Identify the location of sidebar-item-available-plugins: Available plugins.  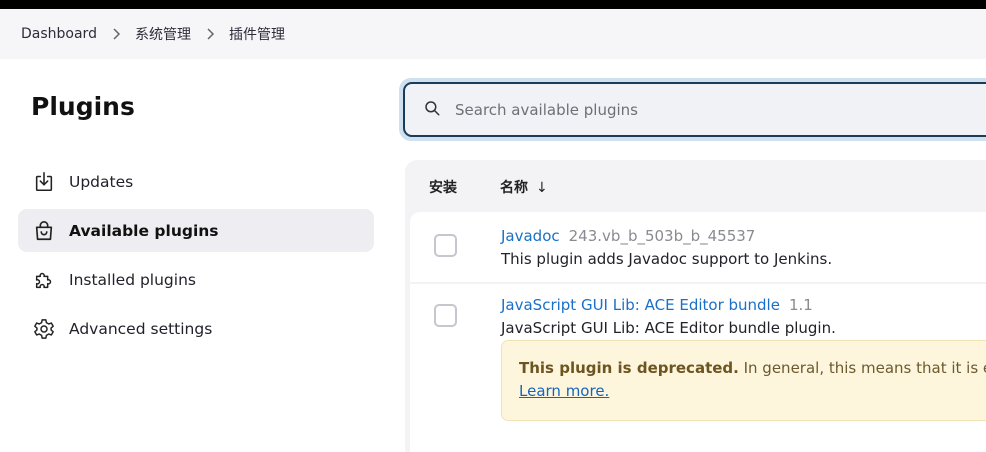
(196, 230).